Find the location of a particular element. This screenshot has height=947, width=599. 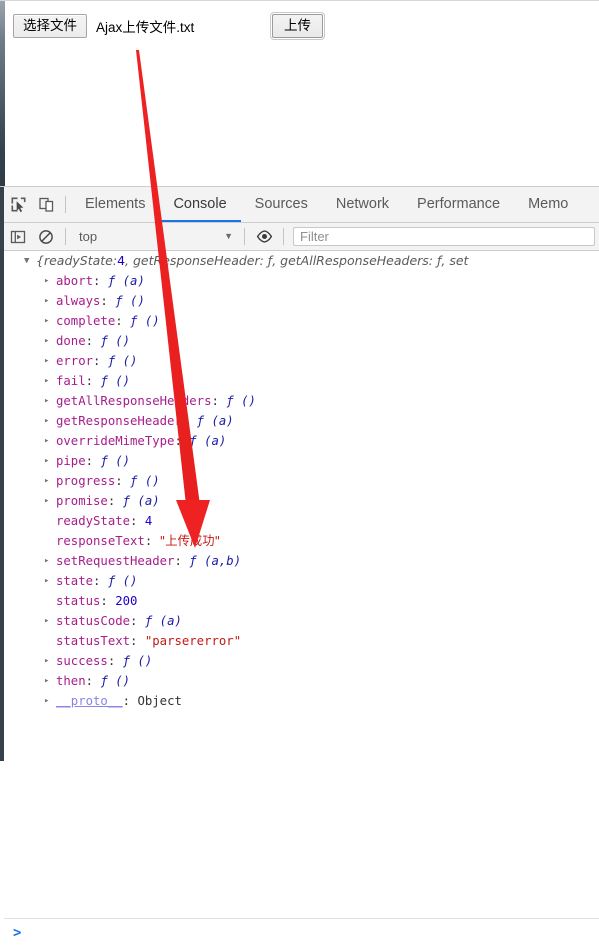

object-preview-readystate-value: 4 is located at coordinates (121, 260).